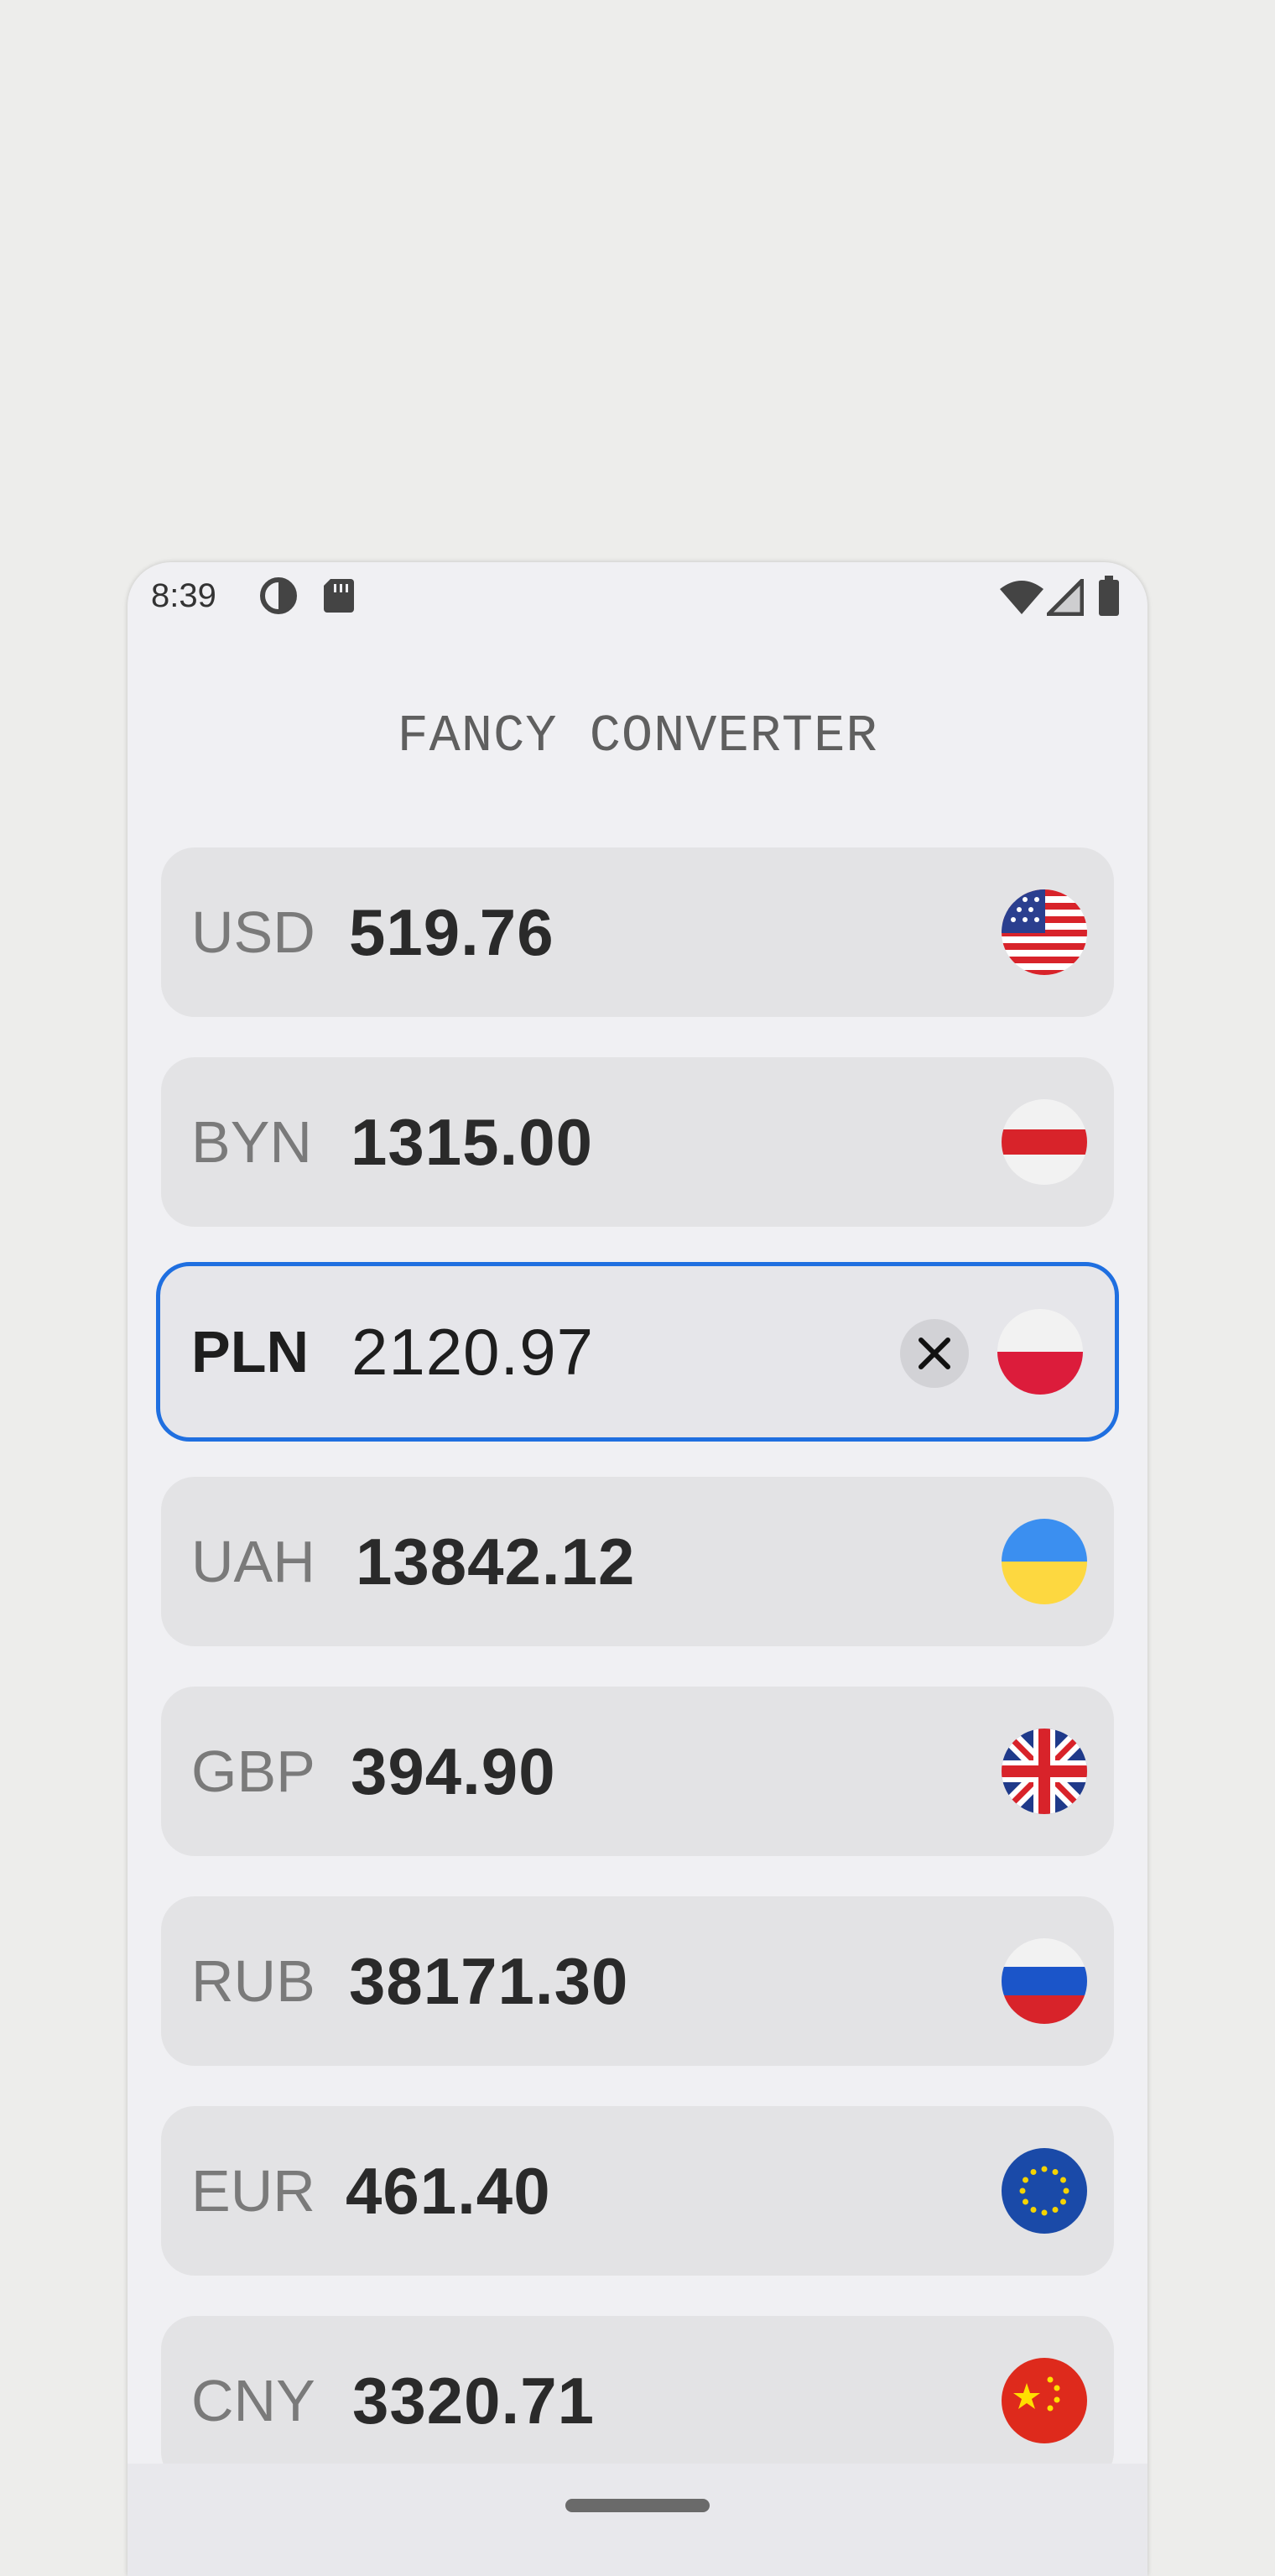  What do you see at coordinates (183, 595) in the screenshot?
I see `status-time: 8:39` at bounding box center [183, 595].